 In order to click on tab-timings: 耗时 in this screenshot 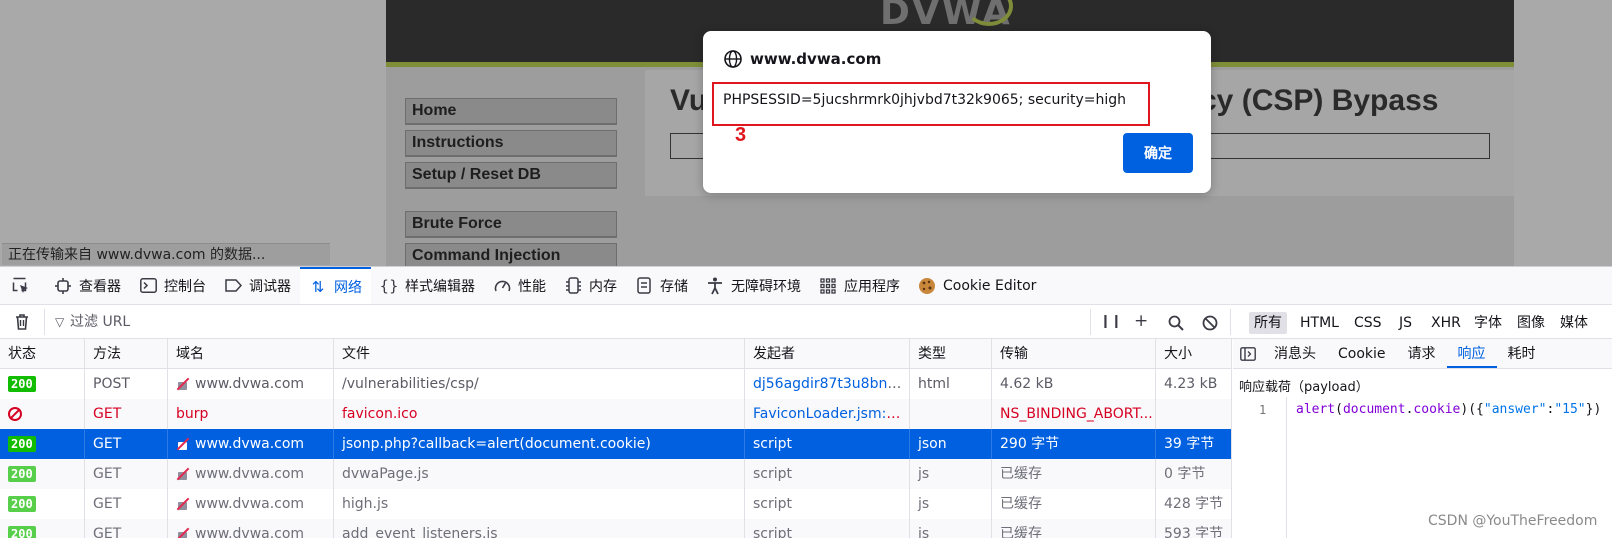, I will do `click(1522, 353)`.